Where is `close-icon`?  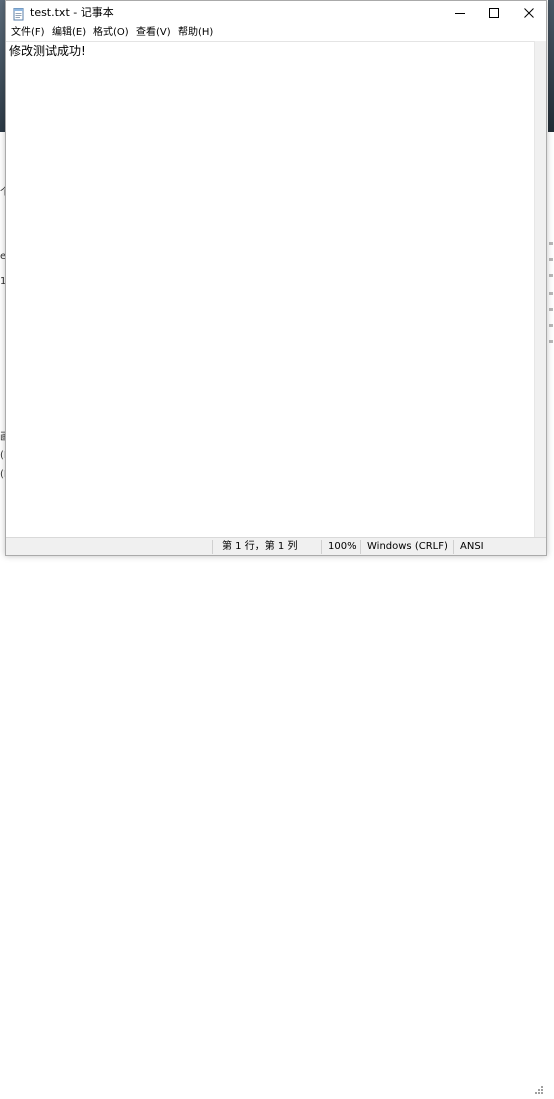 close-icon is located at coordinates (529, 13).